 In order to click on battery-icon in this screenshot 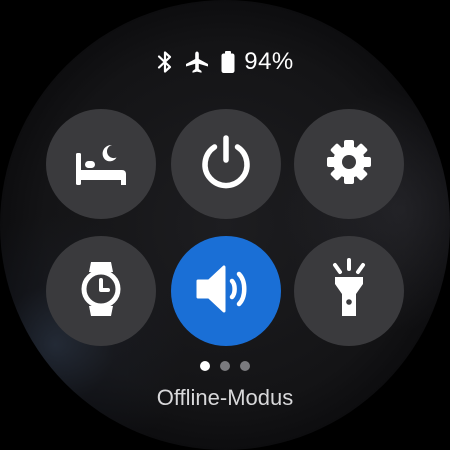, I will do `click(228, 62)`.